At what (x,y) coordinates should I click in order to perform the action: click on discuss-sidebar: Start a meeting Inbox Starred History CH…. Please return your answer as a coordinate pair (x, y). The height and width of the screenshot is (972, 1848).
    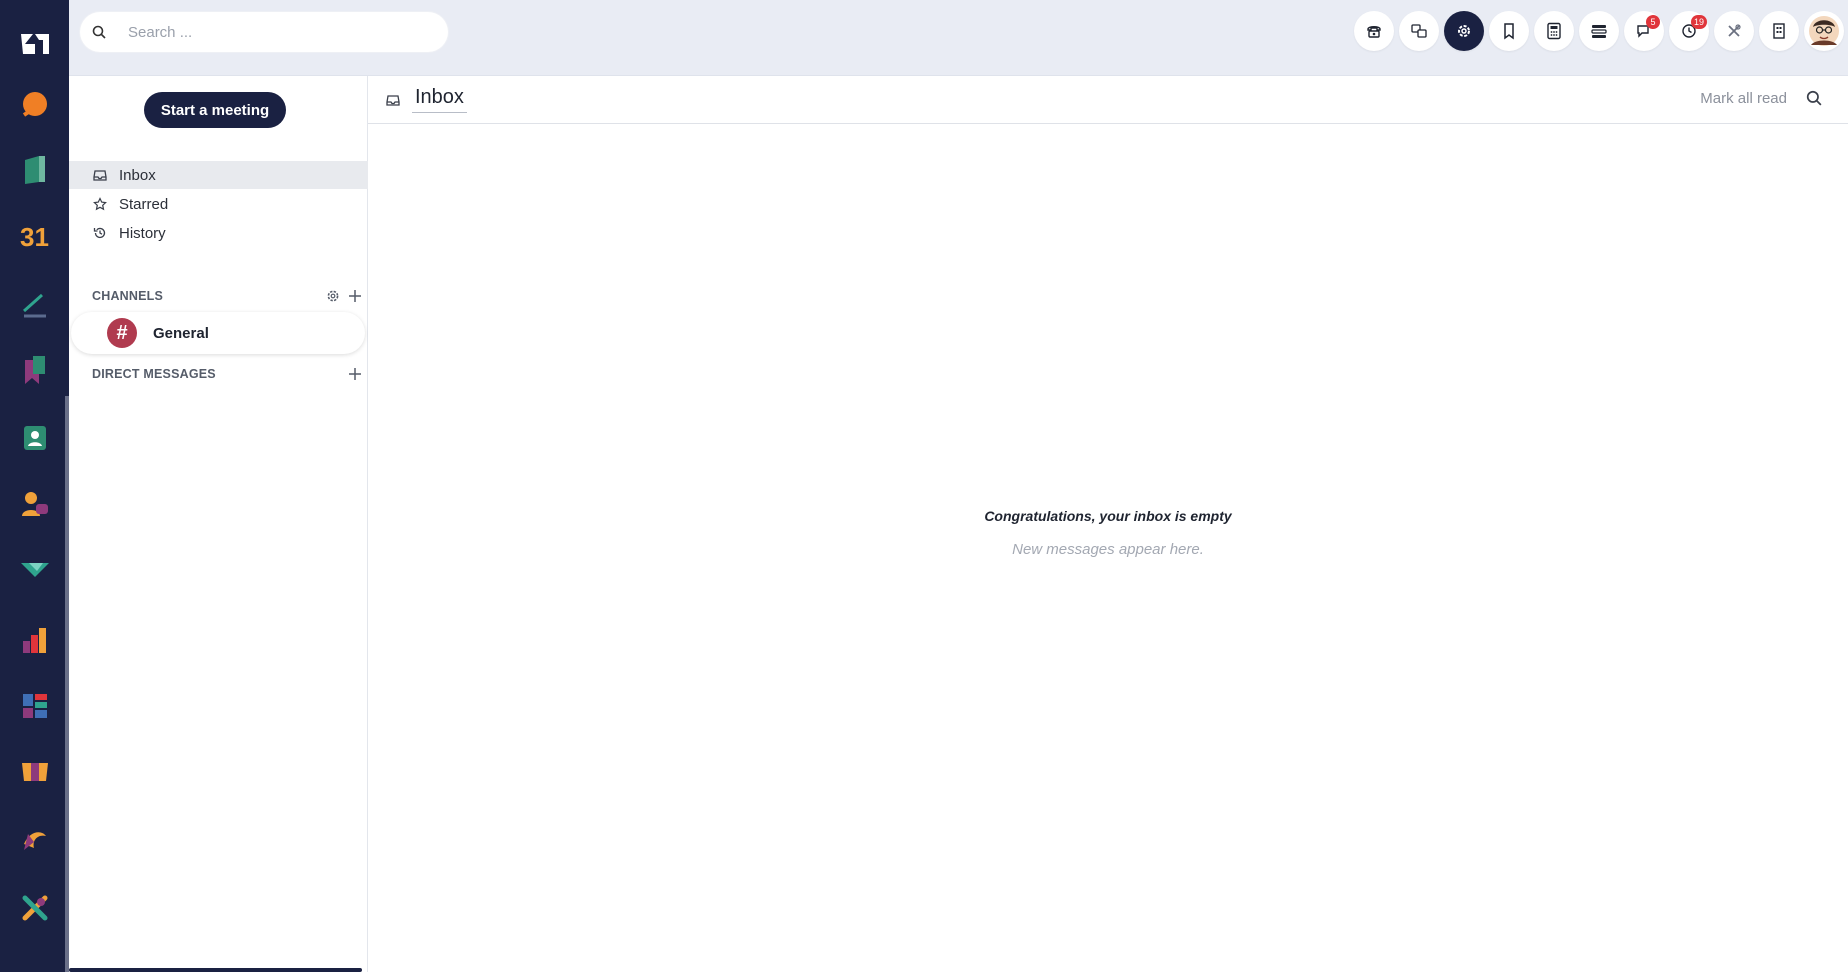
    Looking at the image, I should click on (218, 524).